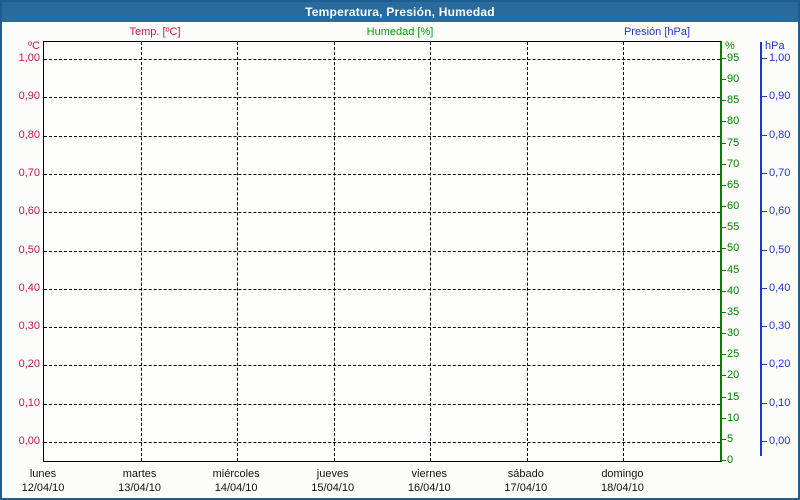  Describe the element at coordinates (429, 474) in the screenshot. I see `x-tick-day-name: viernes` at that location.